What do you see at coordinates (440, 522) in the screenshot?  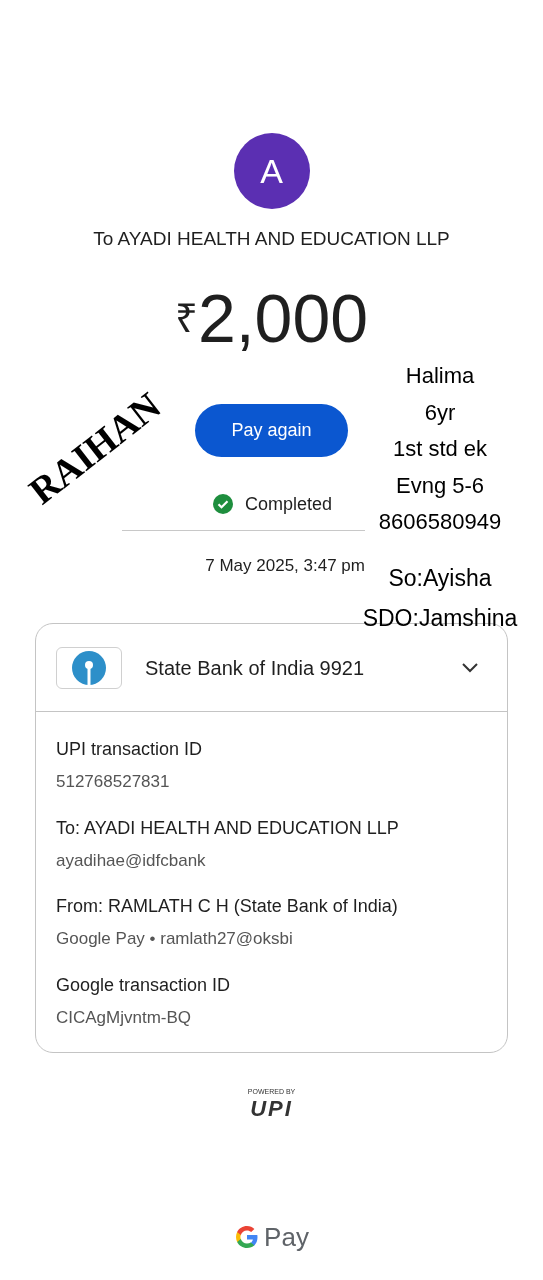 I see `note-line: 8606580949` at bounding box center [440, 522].